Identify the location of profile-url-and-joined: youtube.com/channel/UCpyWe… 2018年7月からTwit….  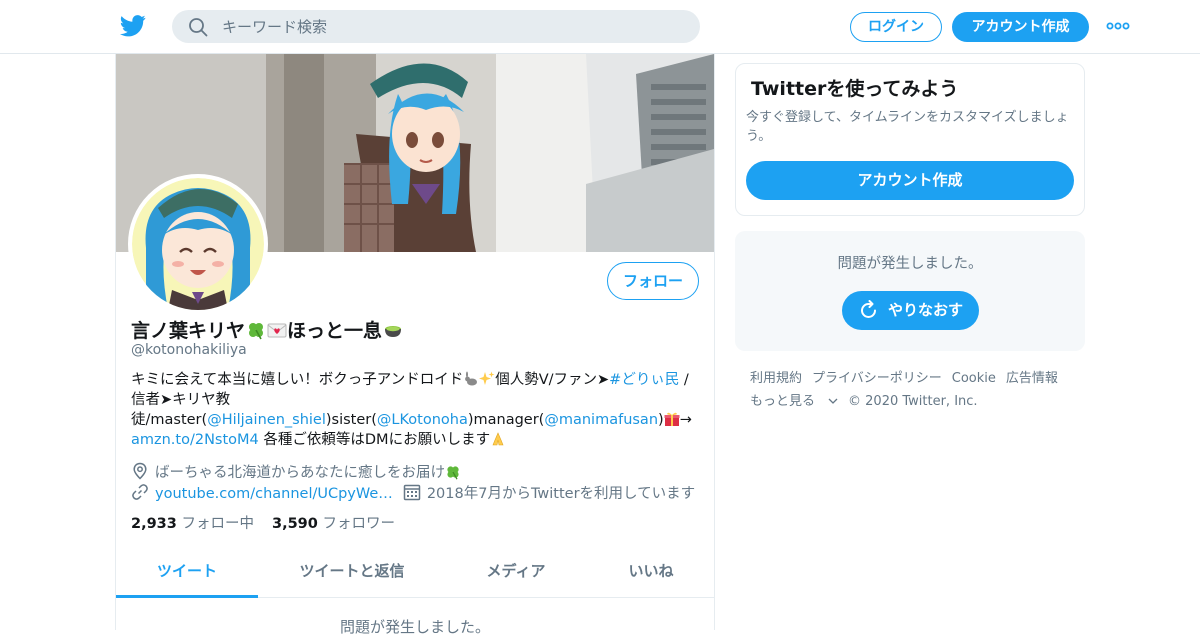
(413, 492).